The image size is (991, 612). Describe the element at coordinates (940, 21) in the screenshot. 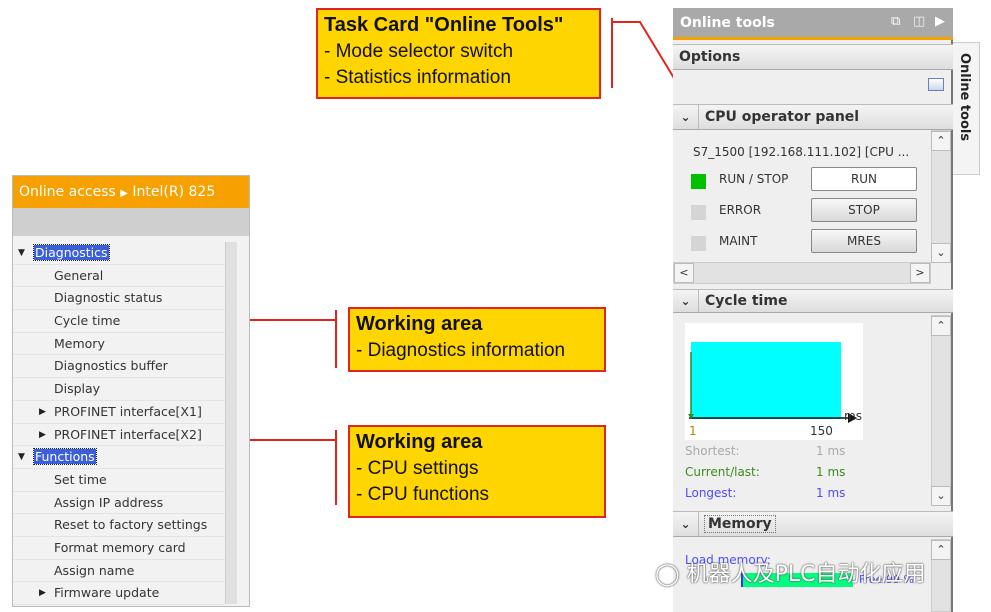

I see `collapse-arrow-icon: ▶` at that location.